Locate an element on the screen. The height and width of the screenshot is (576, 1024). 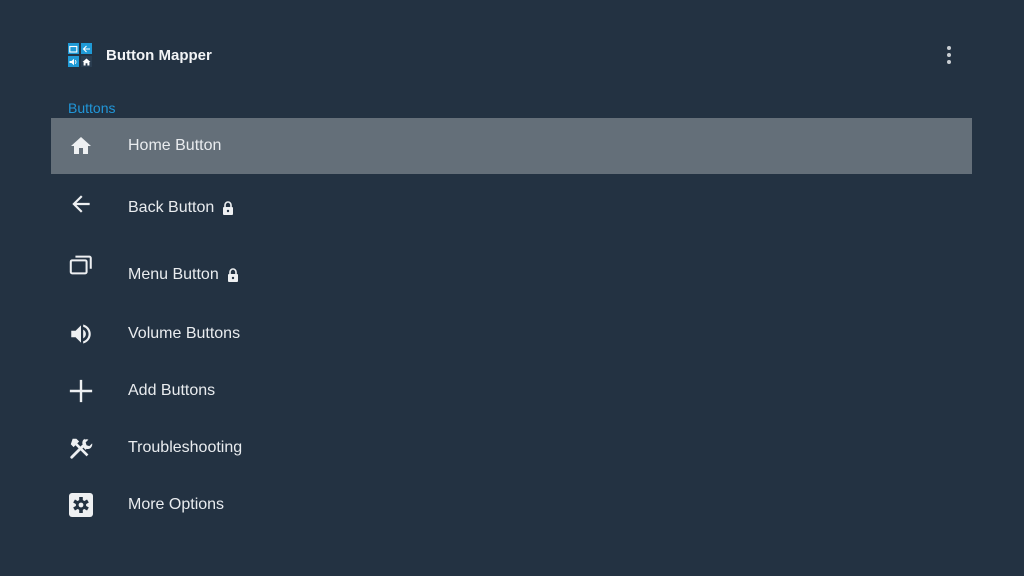
menu-item-home-button: Home Button is located at coordinates (511, 146).